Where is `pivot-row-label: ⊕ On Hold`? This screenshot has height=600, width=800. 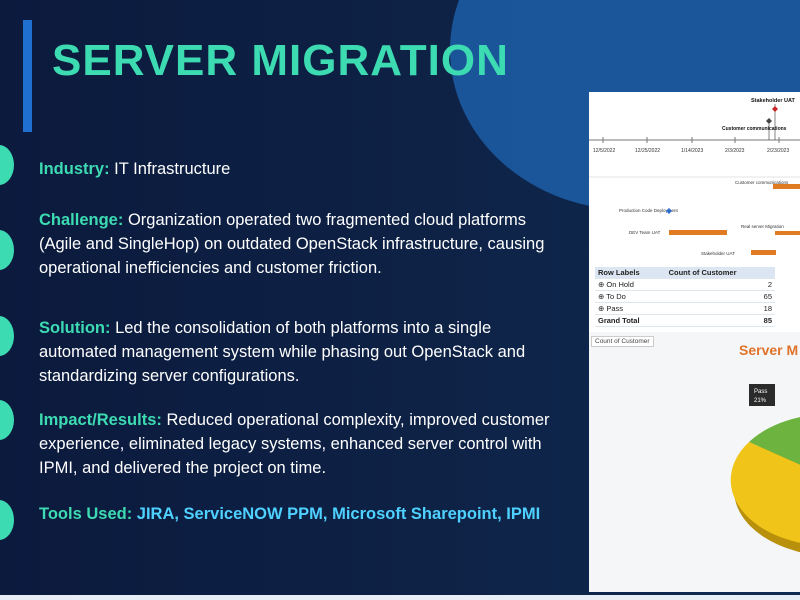
pivot-row-label: ⊕ On Hold is located at coordinates (630, 284).